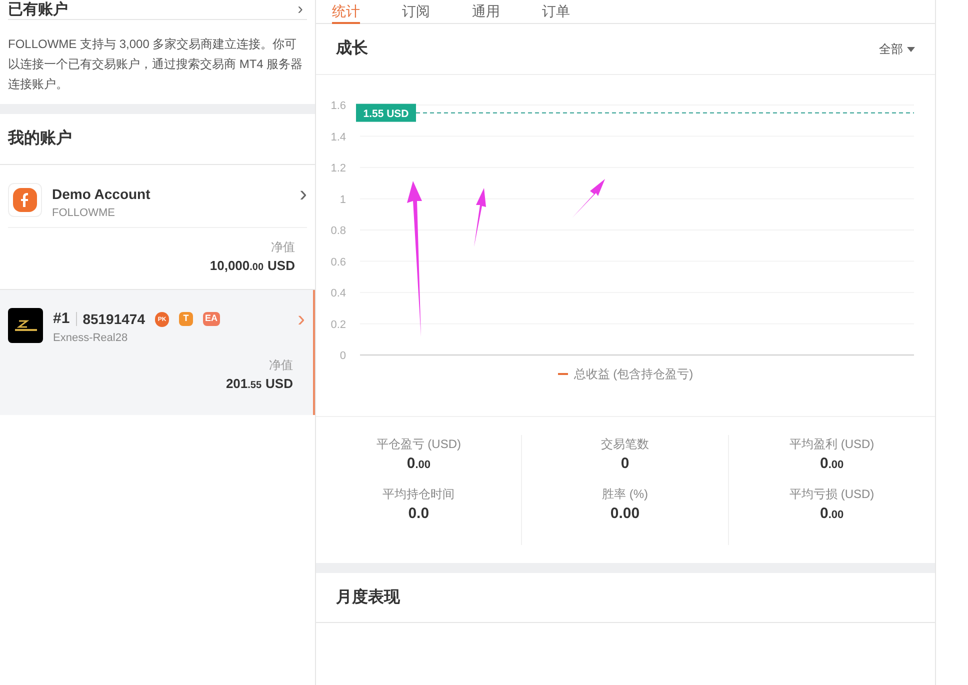 The width and height of the screenshot is (968, 685). What do you see at coordinates (84, 213) in the screenshot?
I see `broker-name: FOLLOWME` at bounding box center [84, 213].